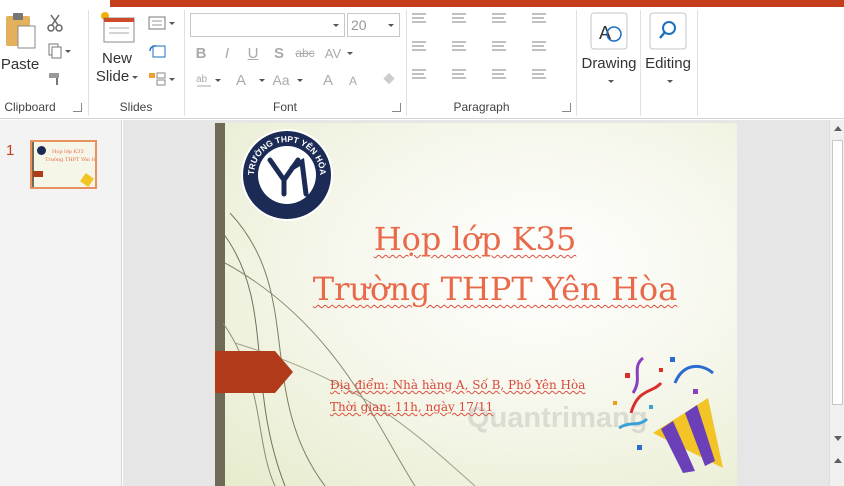 This screenshot has height=486, width=844. What do you see at coordinates (227, 53) in the screenshot?
I see `italic-button: I` at bounding box center [227, 53].